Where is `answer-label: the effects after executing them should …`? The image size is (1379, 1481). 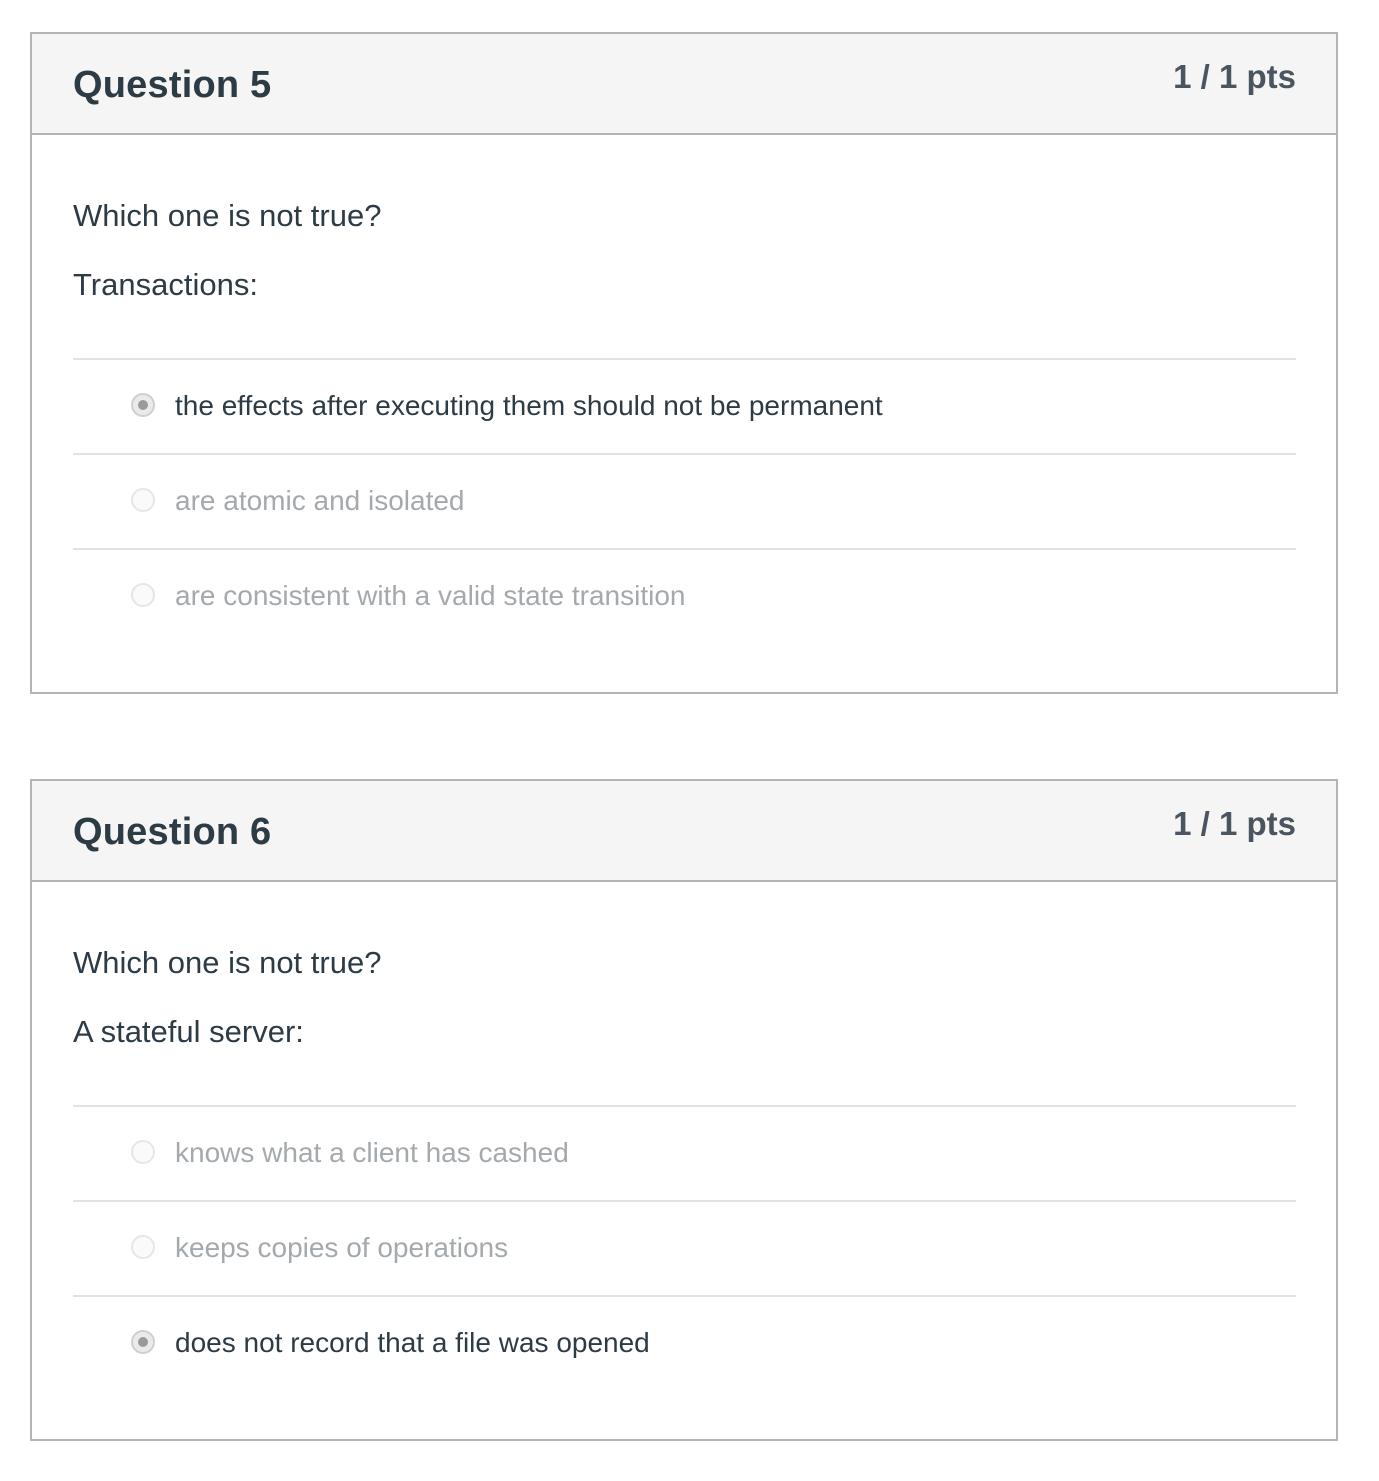 answer-label: the effects after executing them should … is located at coordinates (529, 405).